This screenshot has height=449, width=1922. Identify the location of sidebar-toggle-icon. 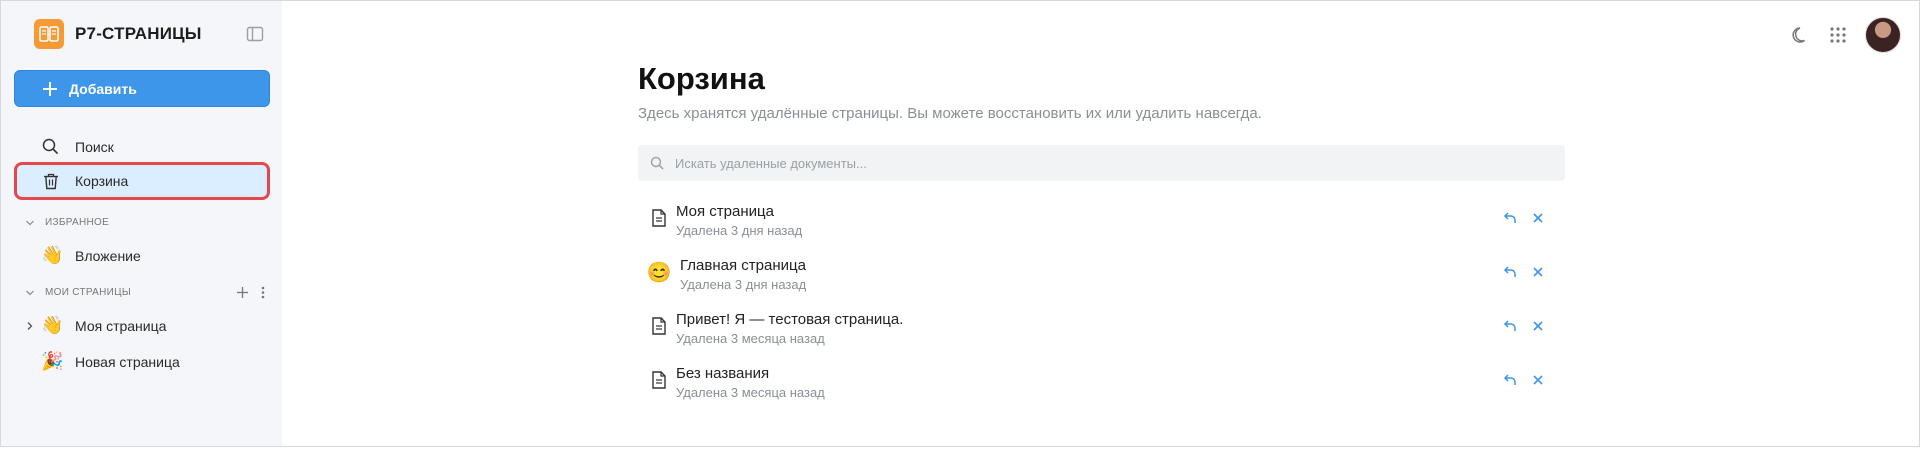
(255, 34).